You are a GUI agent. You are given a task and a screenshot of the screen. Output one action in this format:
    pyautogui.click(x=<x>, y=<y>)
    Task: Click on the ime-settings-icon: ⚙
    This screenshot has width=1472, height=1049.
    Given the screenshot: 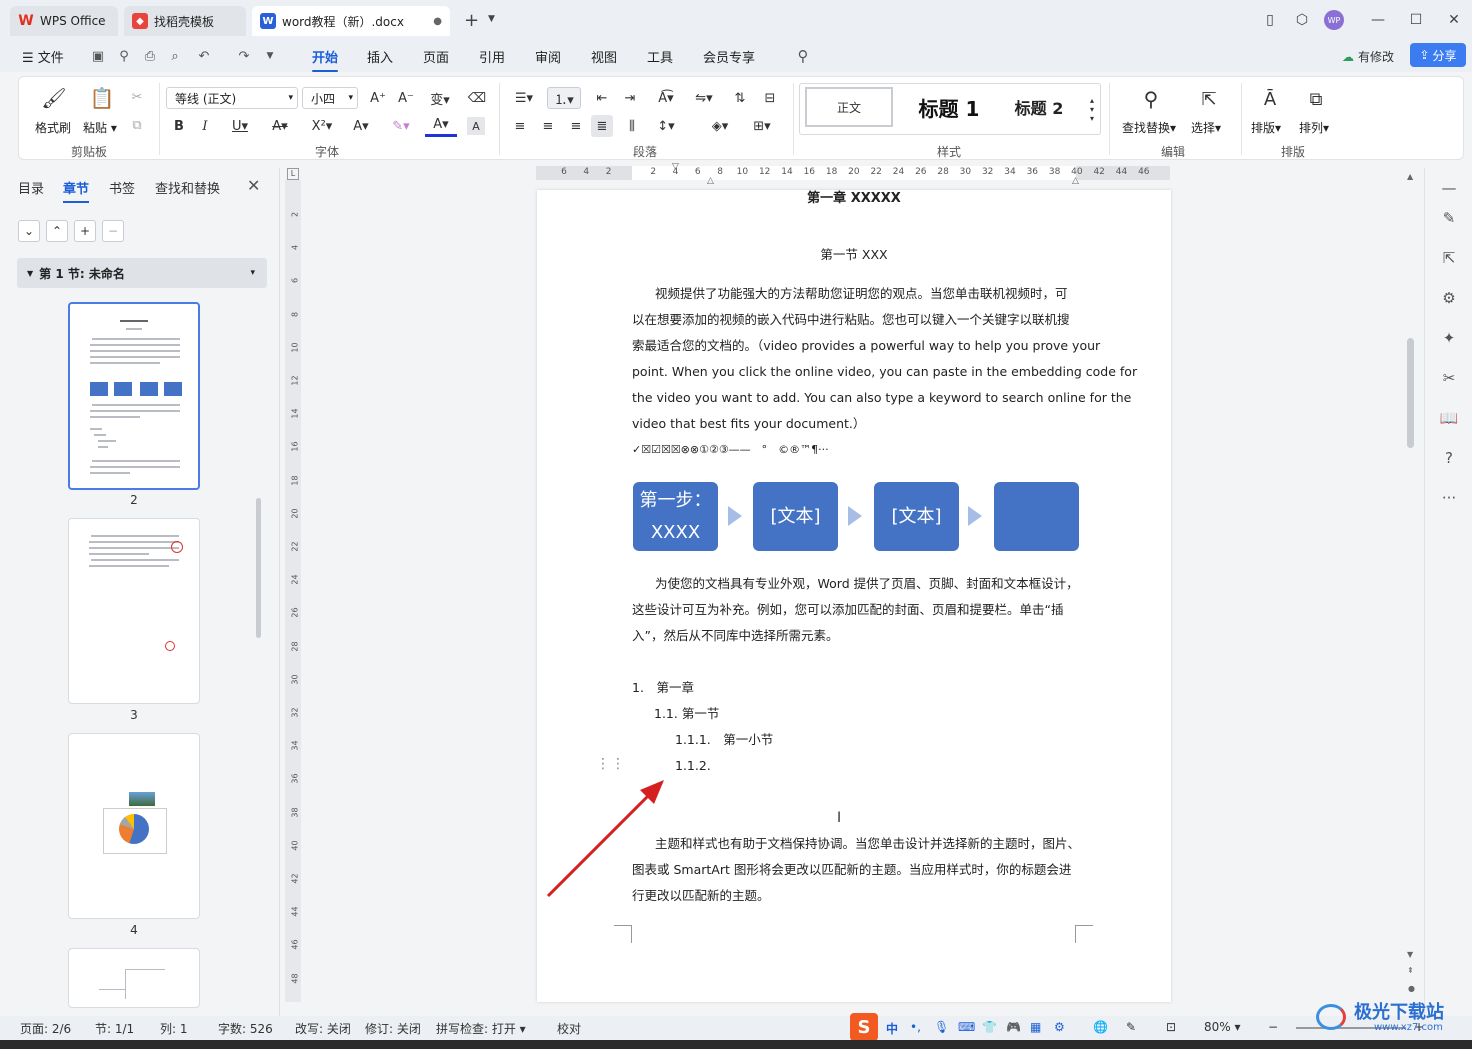 What is the action you would take?
    pyautogui.click(x=1059, y=1027)
    